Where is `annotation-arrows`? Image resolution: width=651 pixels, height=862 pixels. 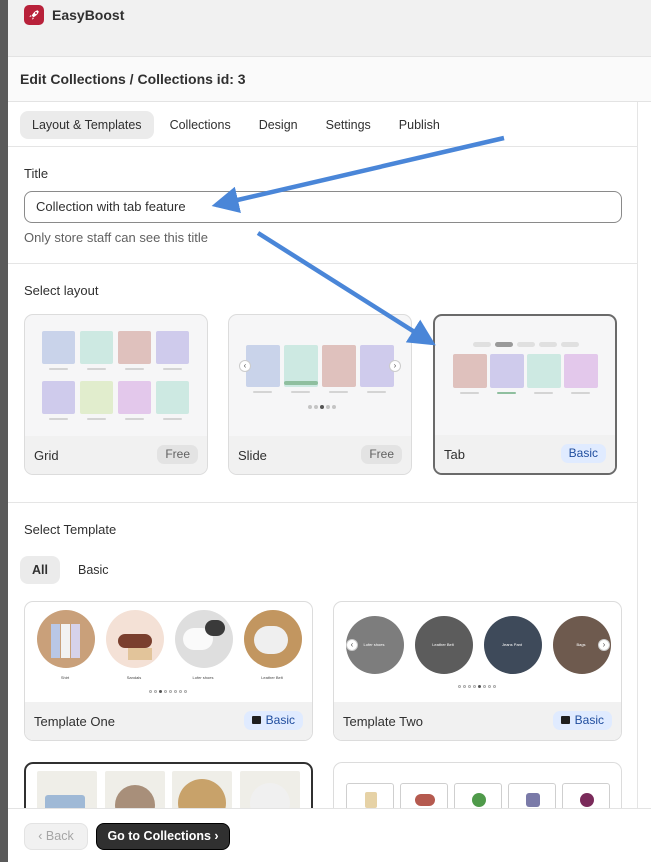 annotation-arrows is located at coordinates (358, 240).